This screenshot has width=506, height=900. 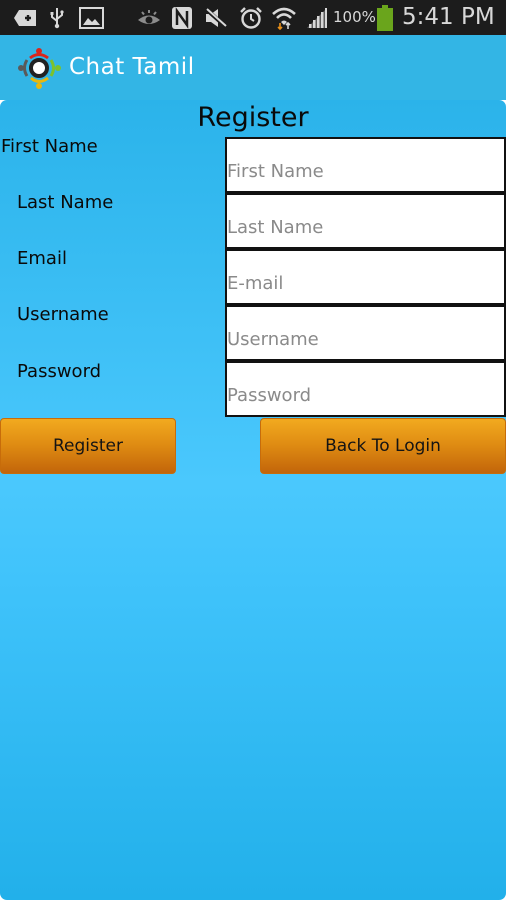 What do you see at coordinates (253, 67) in the screenshot?
I see `action-bar: Chat Tamil` at bounding box center [253, 67].